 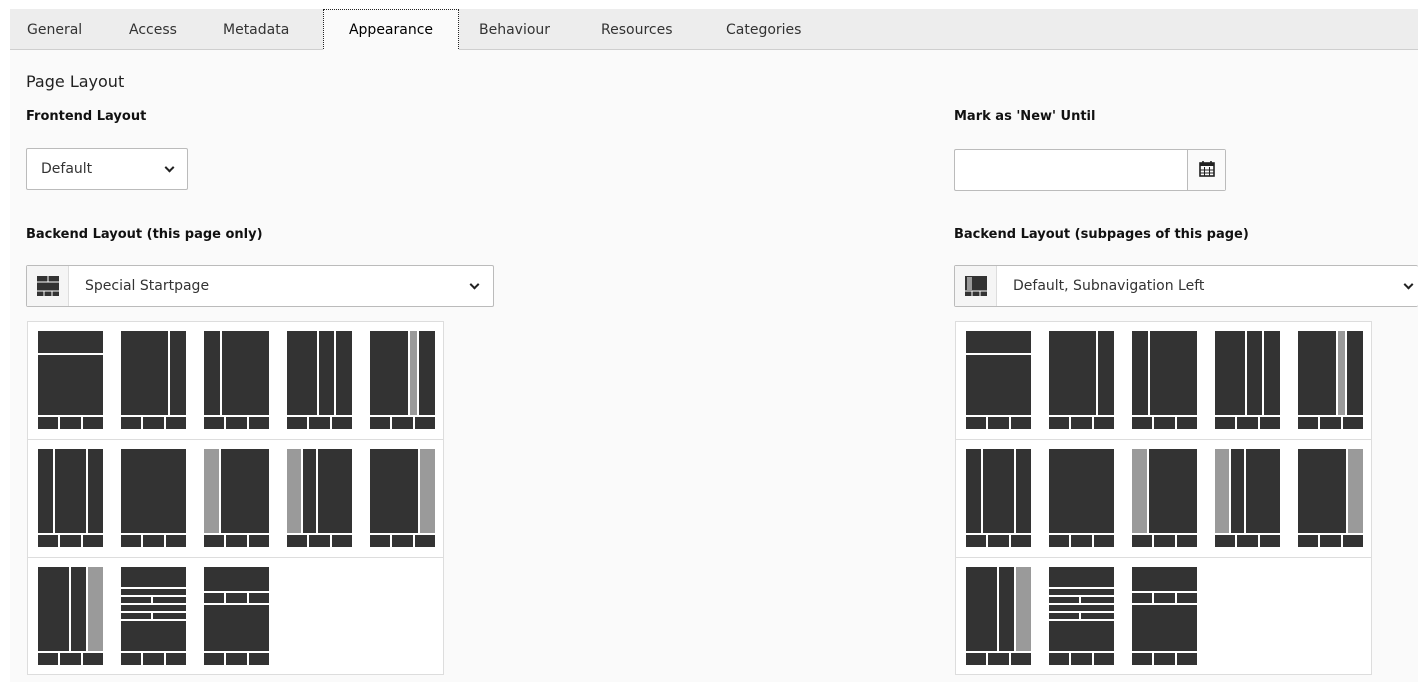 I want to click on tab-appearance: Appearance, so click(x=391, y=30).